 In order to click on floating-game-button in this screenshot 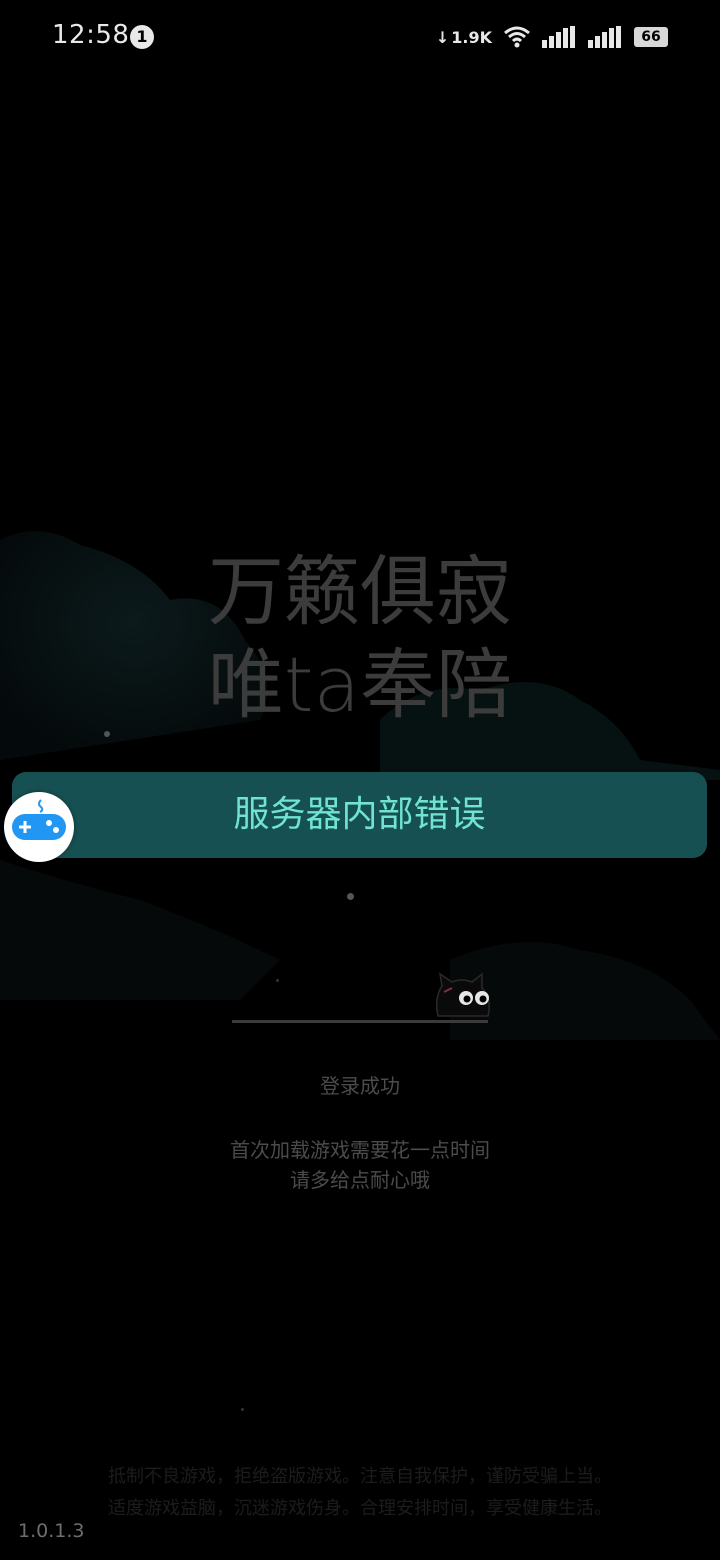, I will do `click(39, 827)`.